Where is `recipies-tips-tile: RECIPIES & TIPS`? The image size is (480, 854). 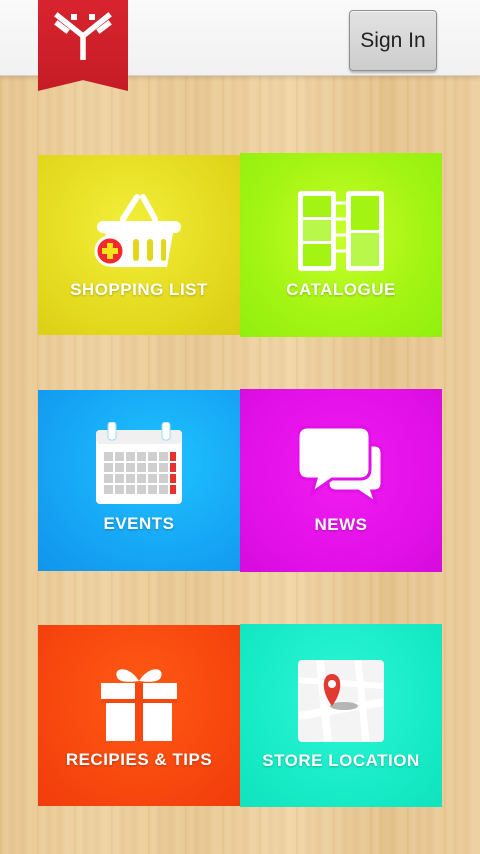
recipies-tips-tile: RECIPIES & TIPS is located at coordinates (139, 715).